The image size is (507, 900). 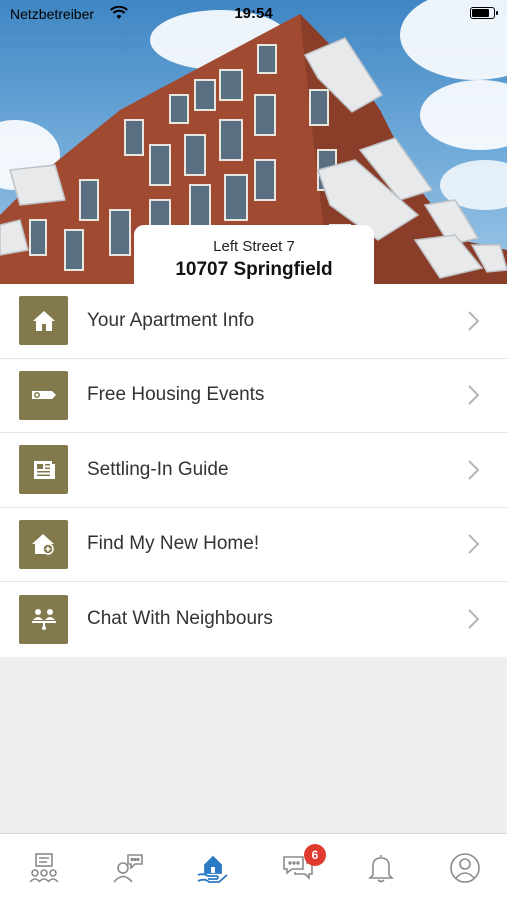 What do you see at coordinates (43, 619) in the screenshot?
I see `neighbours-icon` at bounding box center [43, 619].